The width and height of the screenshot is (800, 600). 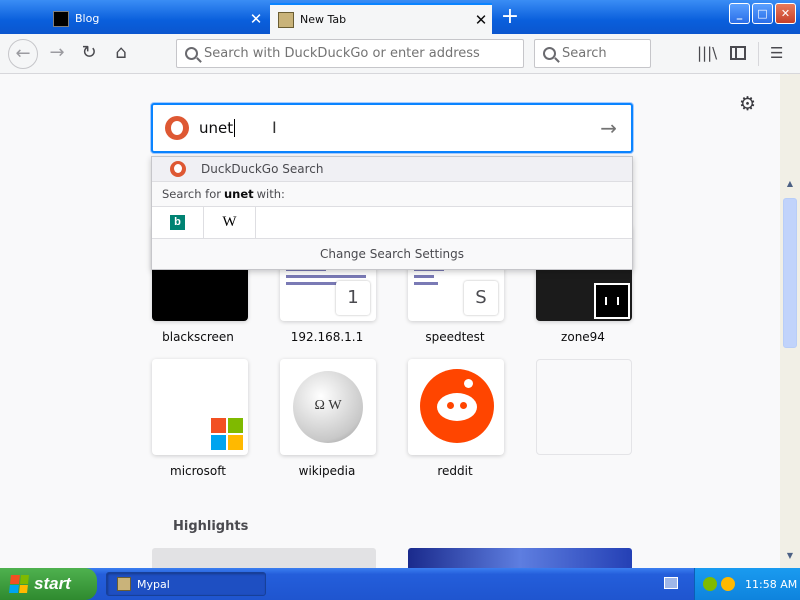 I want to click on clock: 11:58 AM, so click(x=771, y=584).